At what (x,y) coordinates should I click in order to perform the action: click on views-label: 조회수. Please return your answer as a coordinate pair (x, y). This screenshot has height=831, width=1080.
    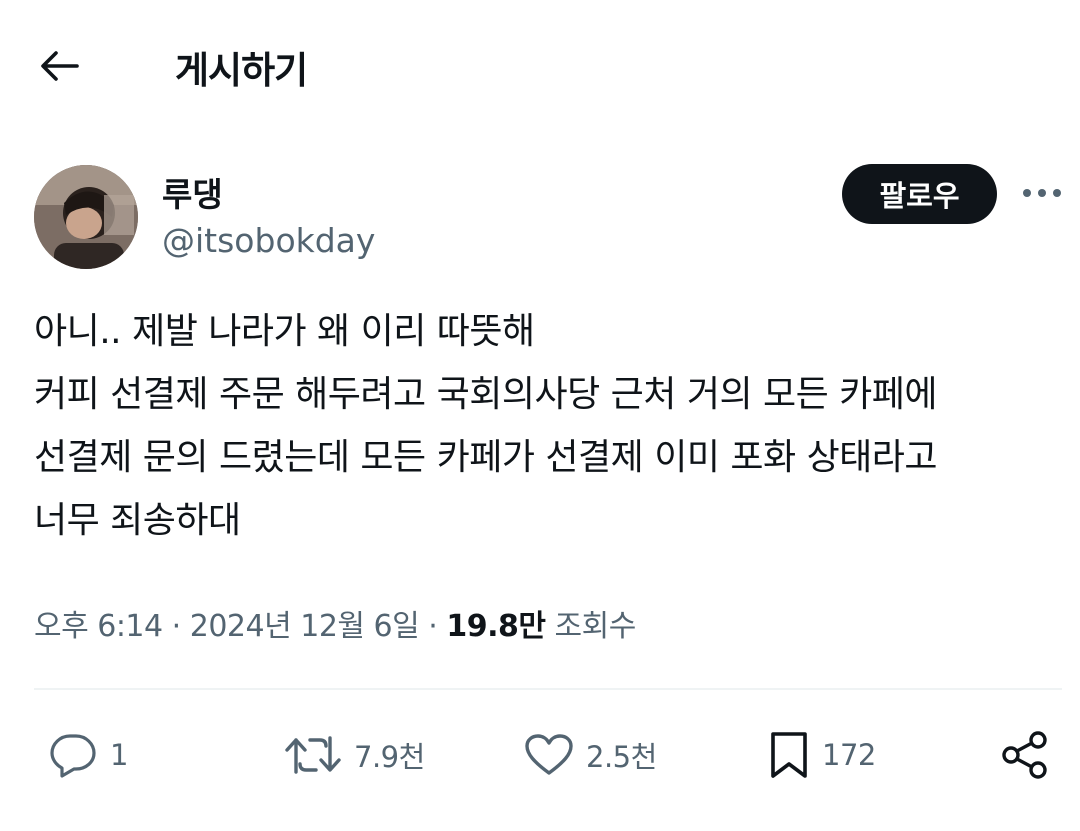
    Looking at the image, I should click on (595, 626).